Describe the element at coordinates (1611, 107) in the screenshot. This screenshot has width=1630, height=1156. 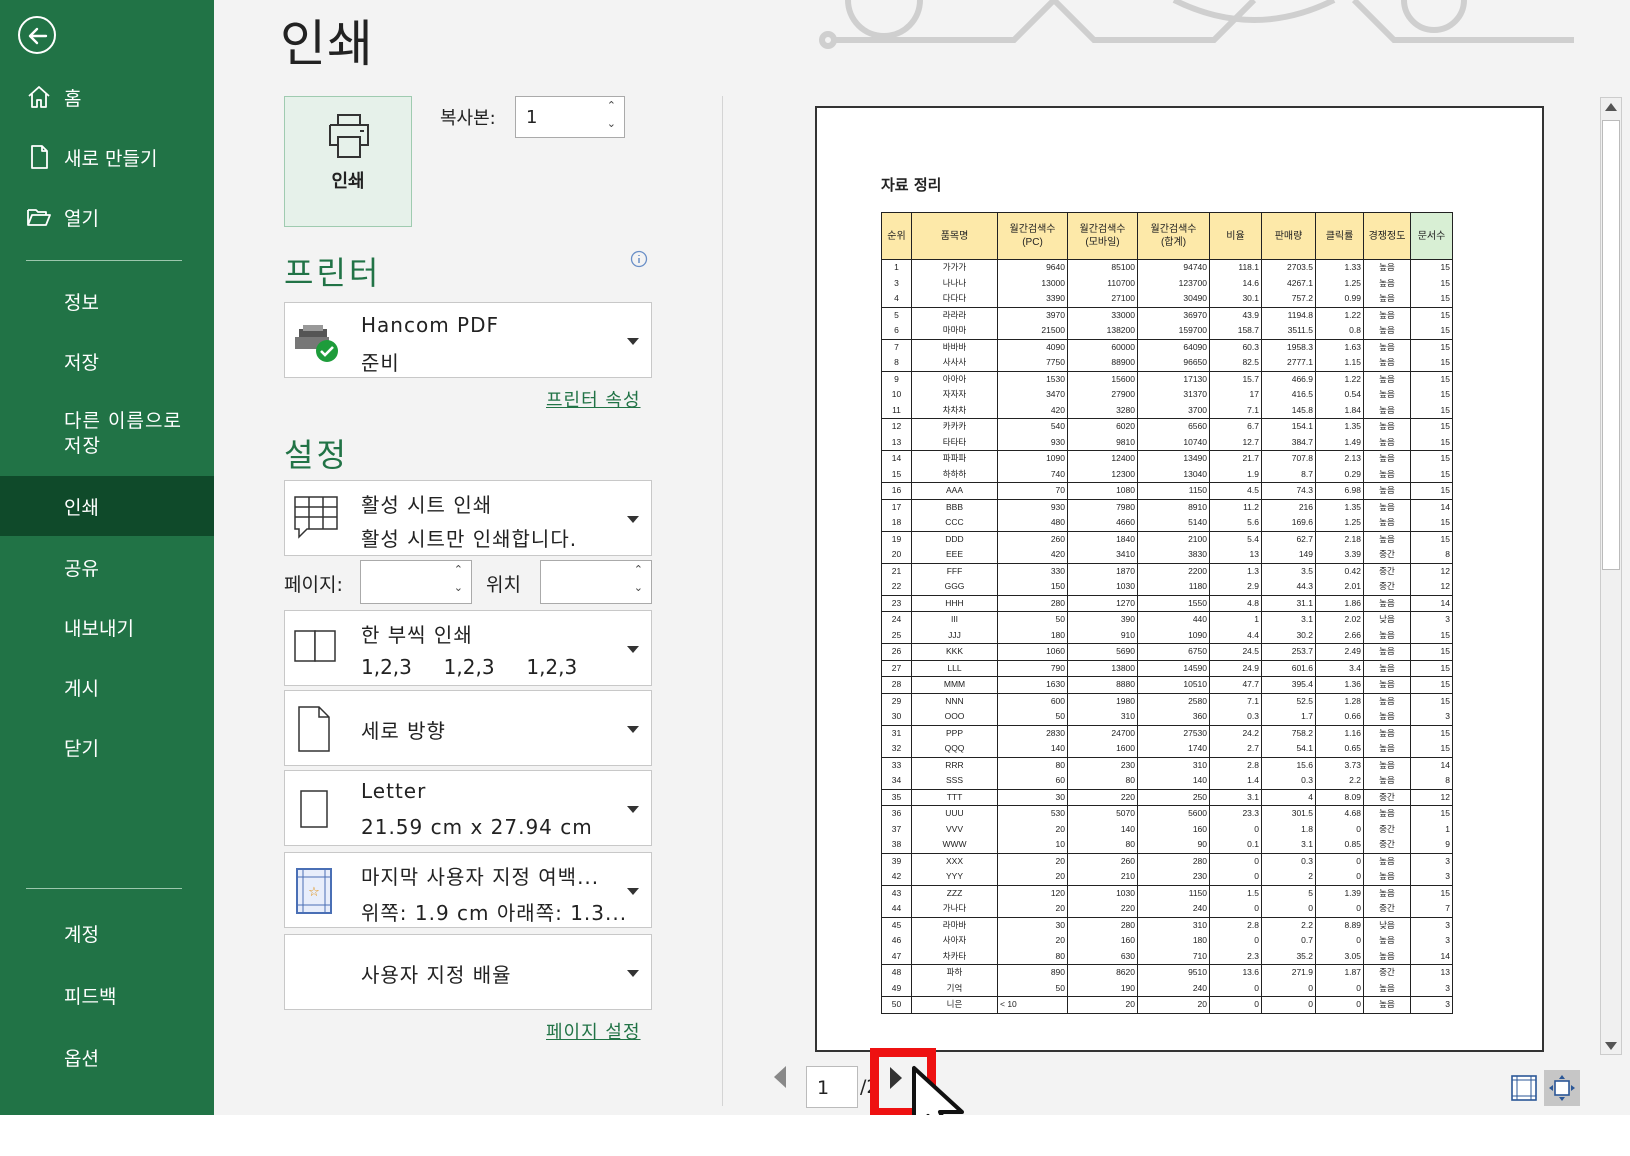
I see `scroll-up-icon` at that location.